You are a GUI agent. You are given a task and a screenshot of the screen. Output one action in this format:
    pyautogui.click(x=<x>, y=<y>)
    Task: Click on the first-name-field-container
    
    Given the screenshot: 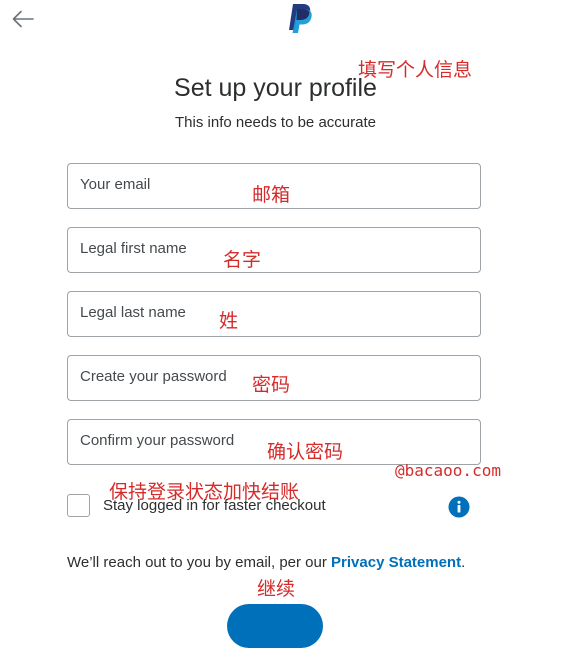 What is the action you would take?
    pyautogui.click(x=274, y=250)
    